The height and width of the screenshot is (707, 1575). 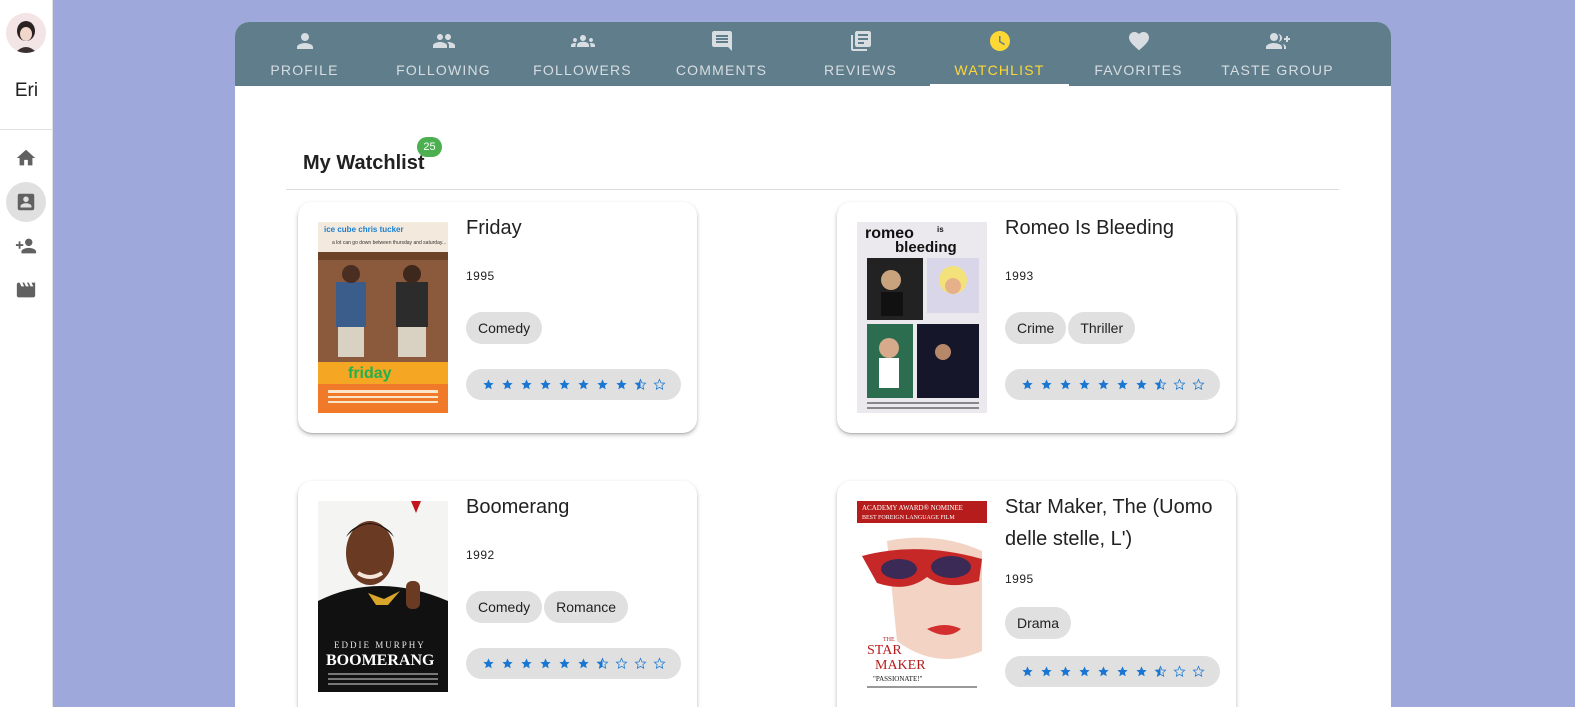 What do you see at coordinates (860, 54) in the screenshot?
I see `tab-reviews: Reviews` at bounding box center [860, 54].